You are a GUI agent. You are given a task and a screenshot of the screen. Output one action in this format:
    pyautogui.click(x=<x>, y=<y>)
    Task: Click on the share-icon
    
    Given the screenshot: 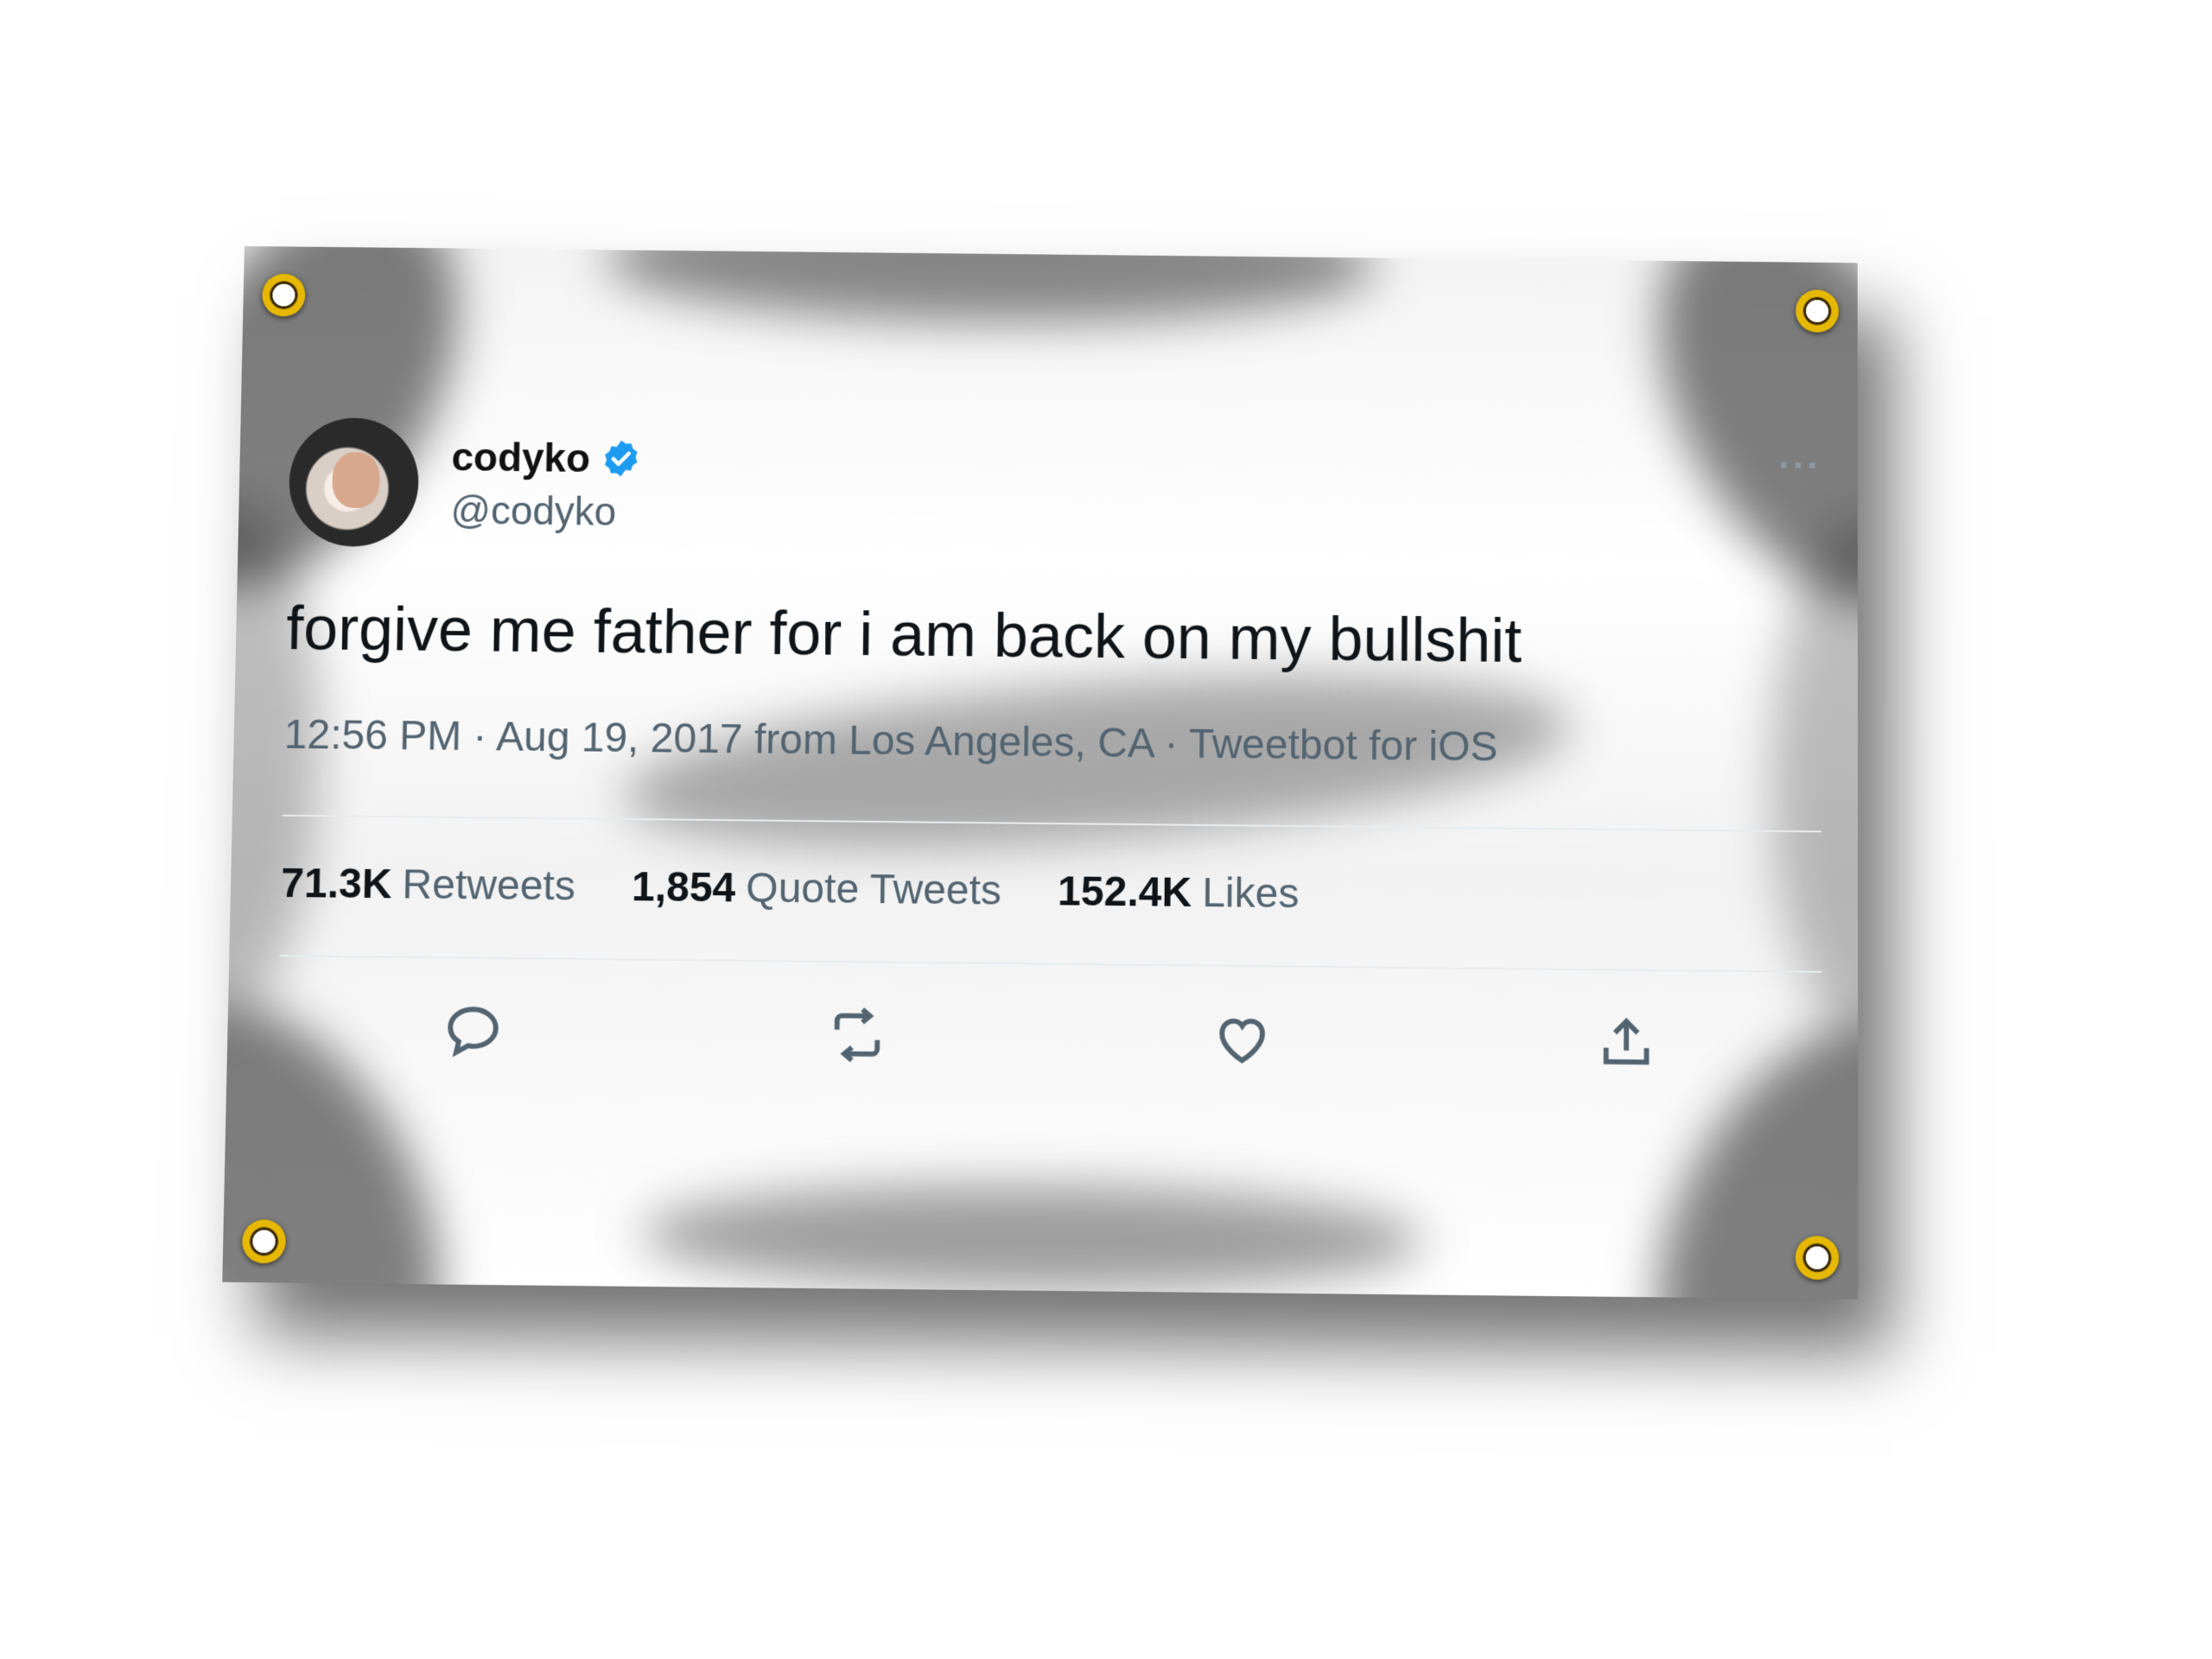 What is the action you would take?
    pyautogui.click(x=1626, y=1044)
    